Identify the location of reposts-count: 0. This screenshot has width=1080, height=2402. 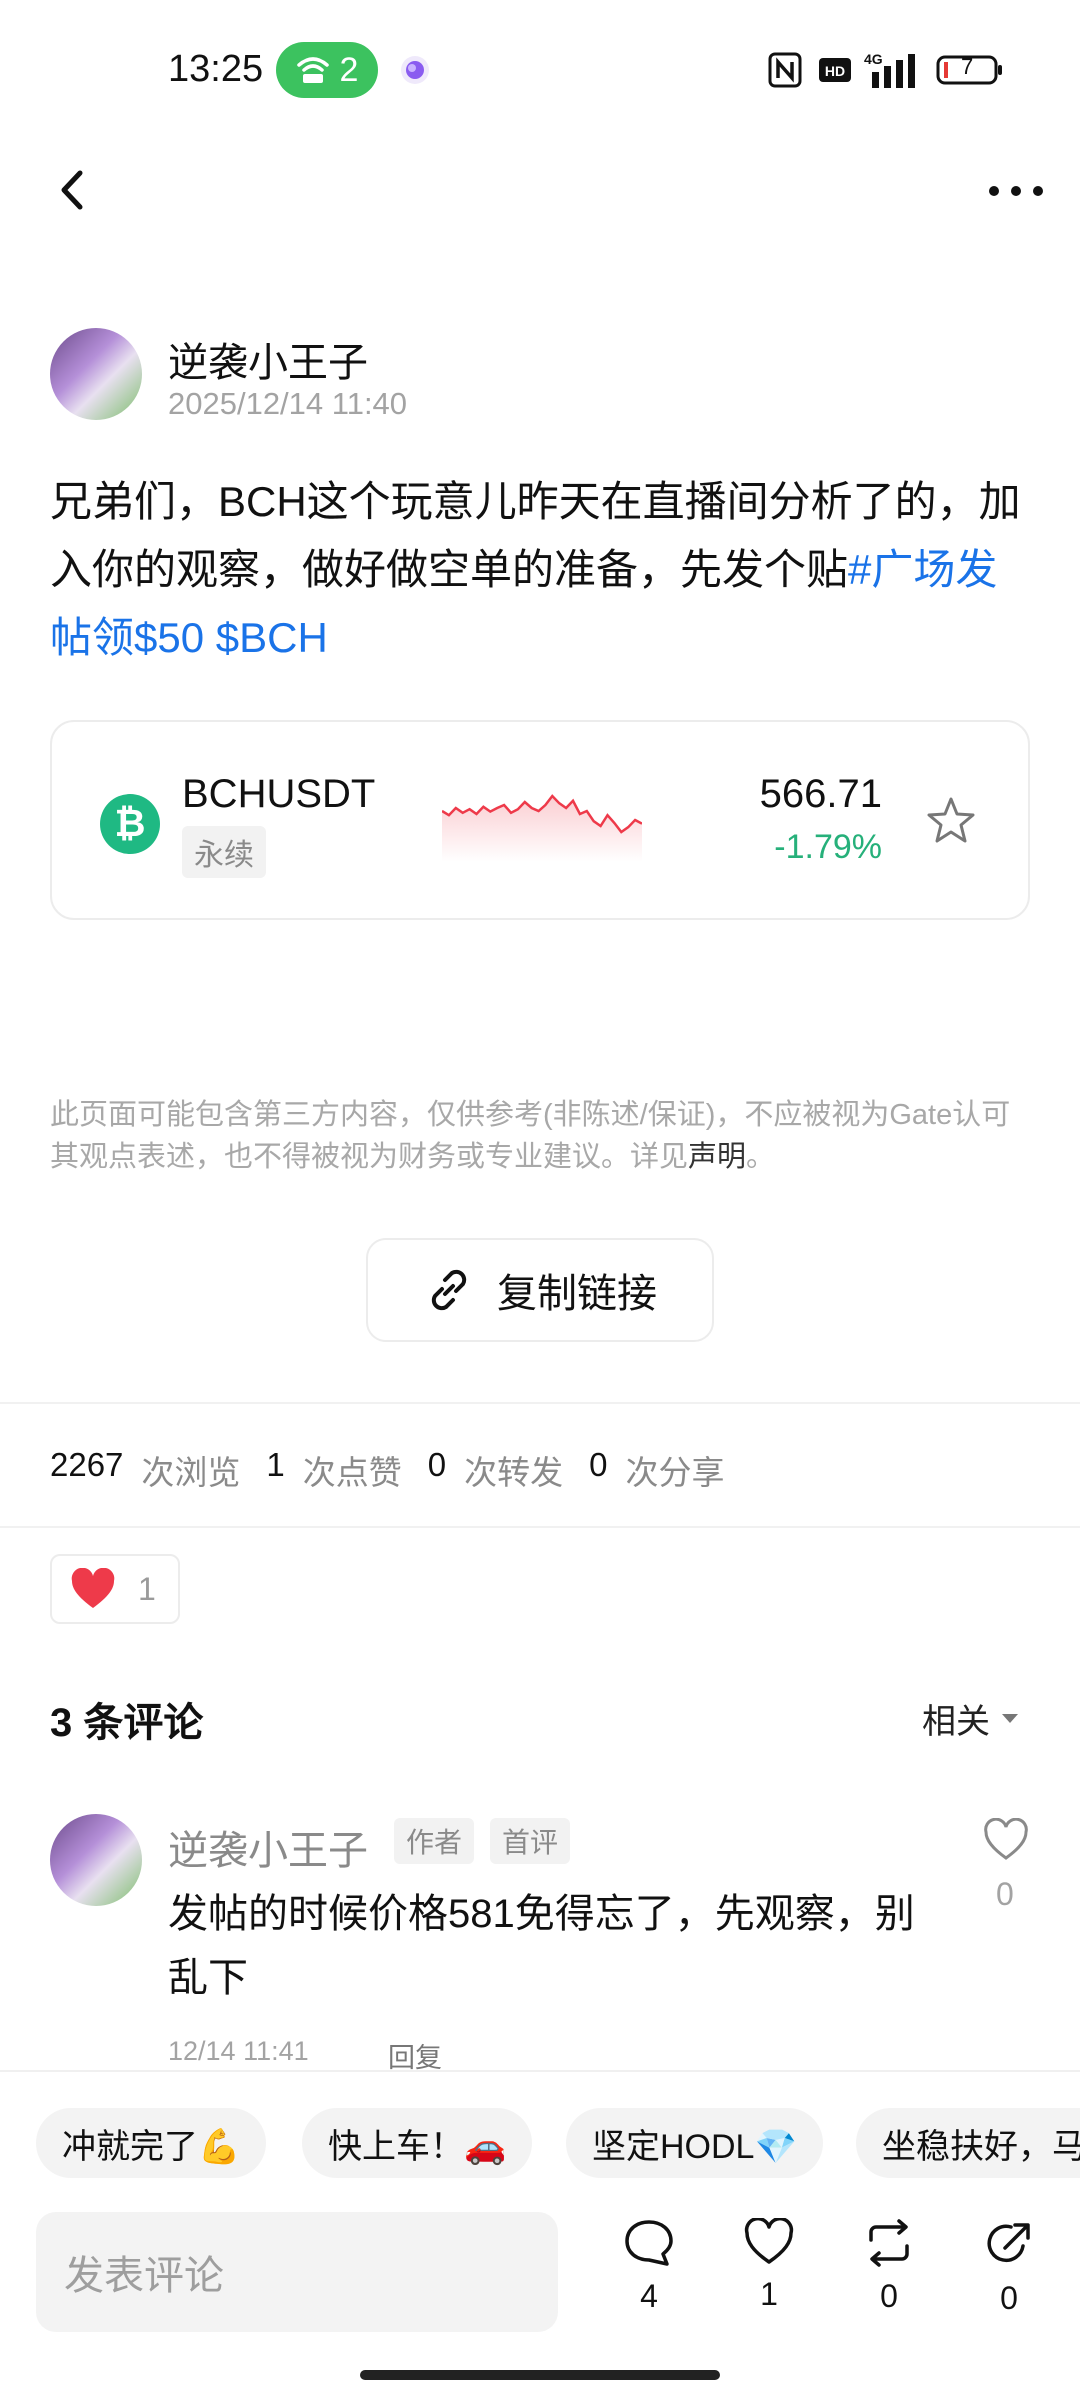
(437, 1464).